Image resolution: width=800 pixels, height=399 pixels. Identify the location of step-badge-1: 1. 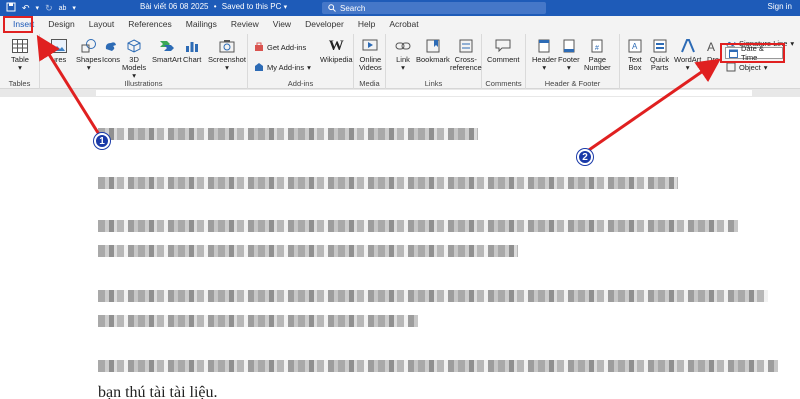
(102, 141).